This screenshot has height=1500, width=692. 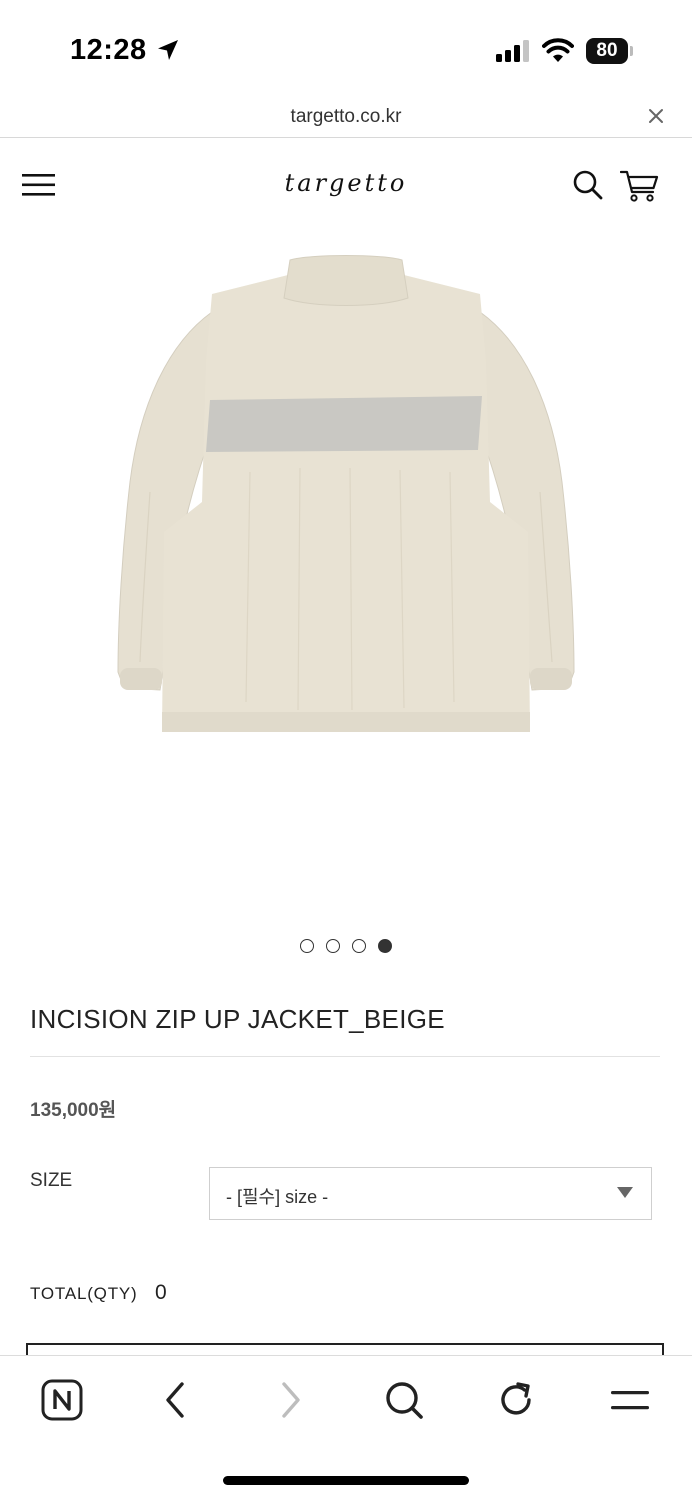 What do you see at coordinates (108, 50) in the screenshot?
I see `status-time: 12:28` at bounding box center [108, 50].